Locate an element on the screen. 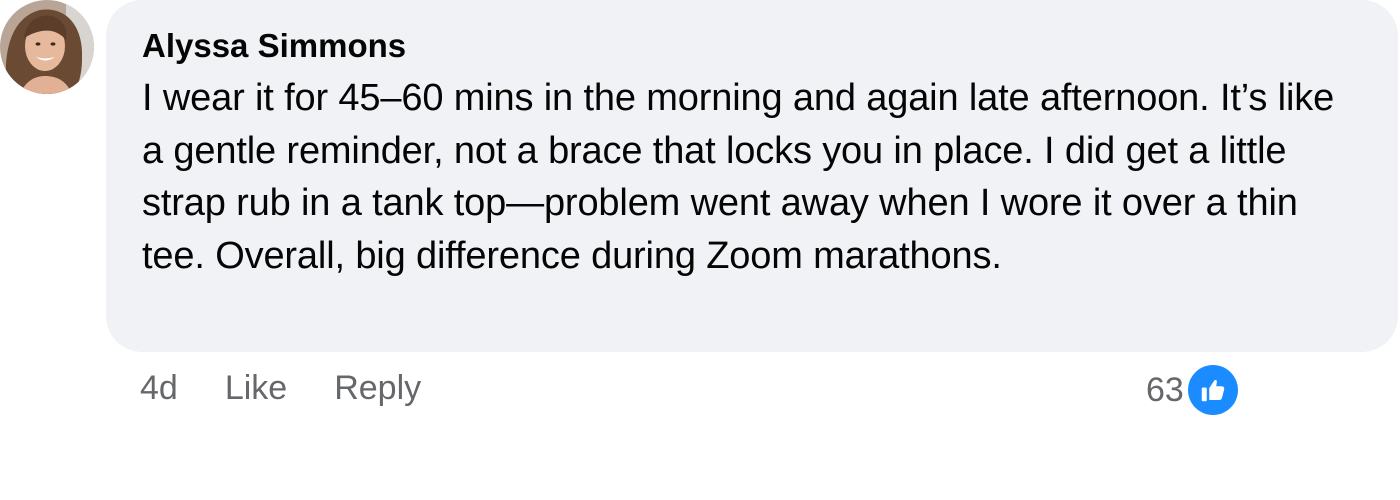  comment-actions: 4d Like Reply is located at coordinates (304, 388).